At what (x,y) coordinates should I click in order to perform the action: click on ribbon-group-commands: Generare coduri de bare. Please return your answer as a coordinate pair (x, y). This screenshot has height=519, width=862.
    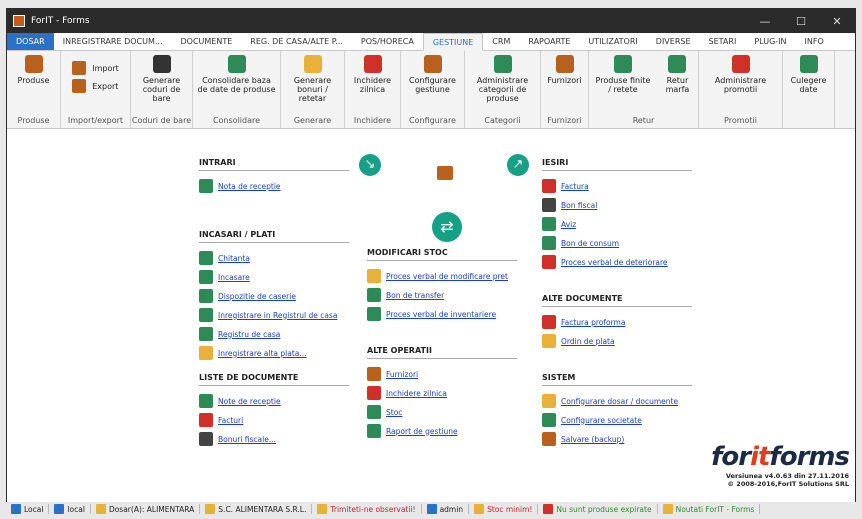
    Looking at the image, I should click on (161, 82).